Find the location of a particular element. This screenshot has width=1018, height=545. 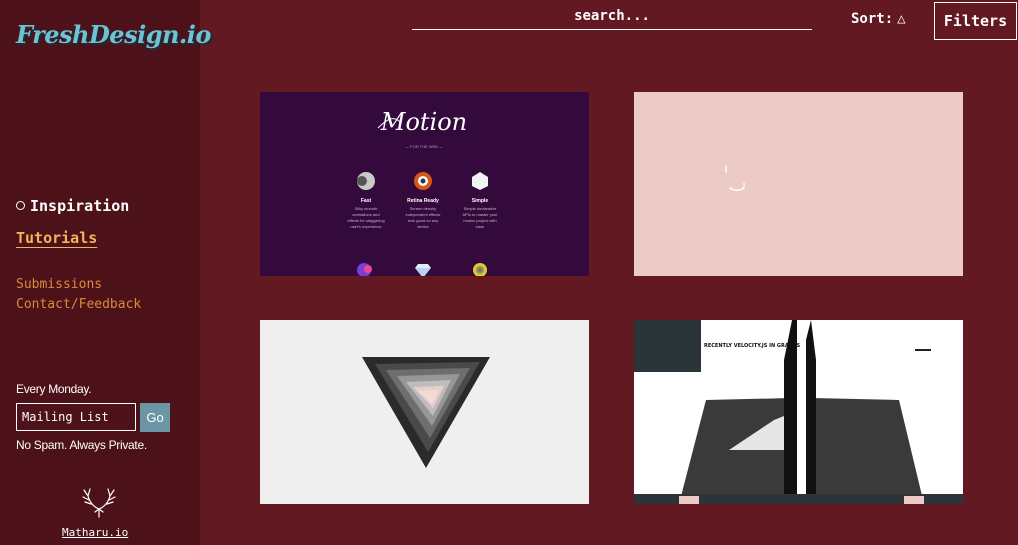

site-logo: FreshDesign.io is located at coordinates (113, 34).